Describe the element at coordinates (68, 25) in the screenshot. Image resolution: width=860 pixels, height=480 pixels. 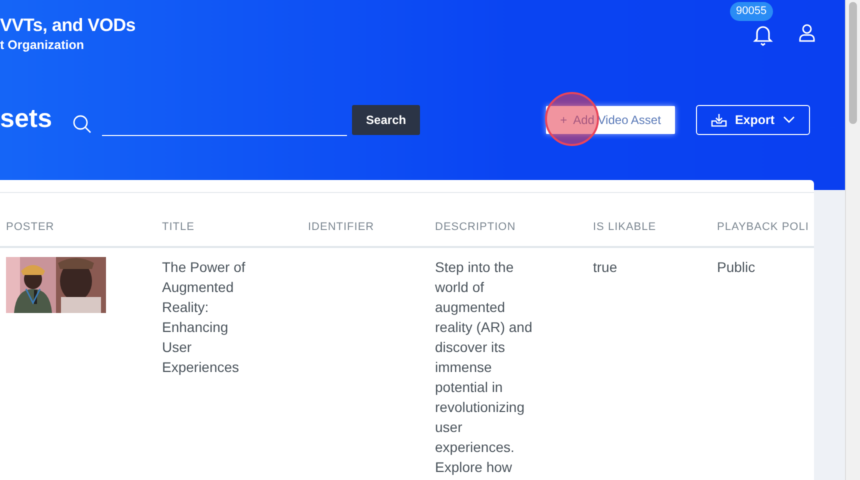
I see `app-title: VVTs, and VODs` at that location.